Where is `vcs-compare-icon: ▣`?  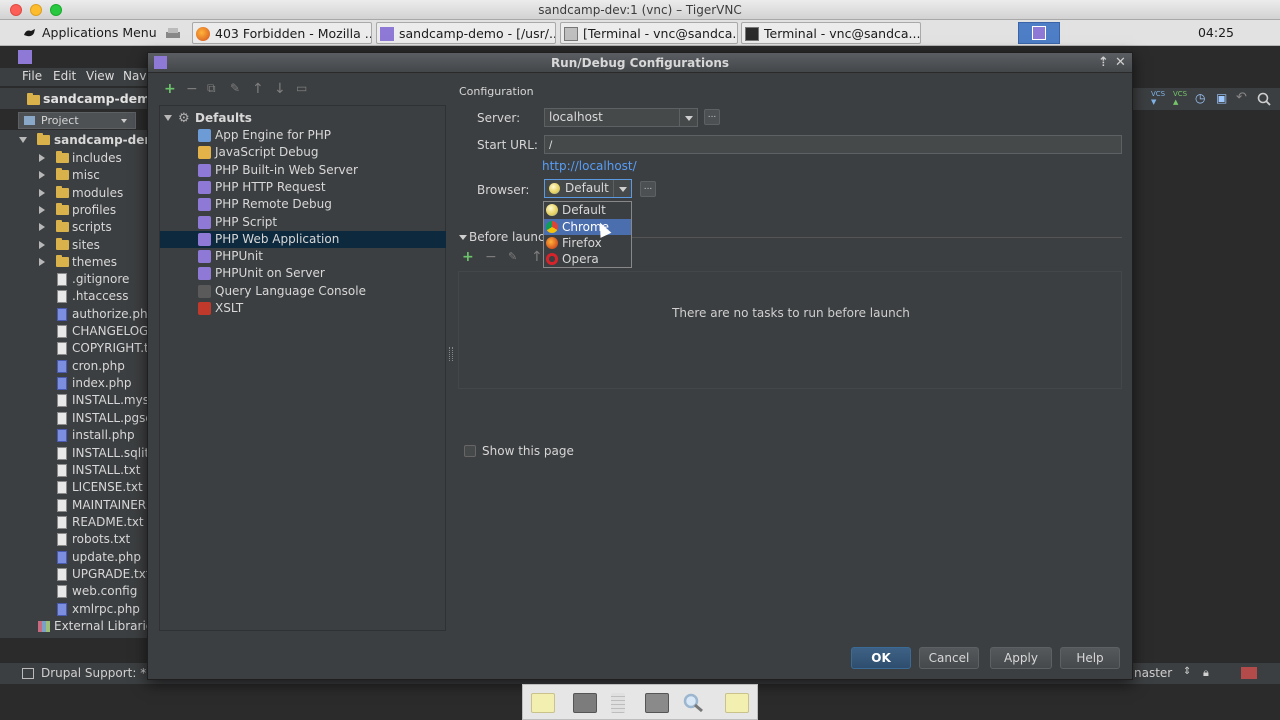 vcs-compare-icon: ▣ is located at coordinates (1221, 98).